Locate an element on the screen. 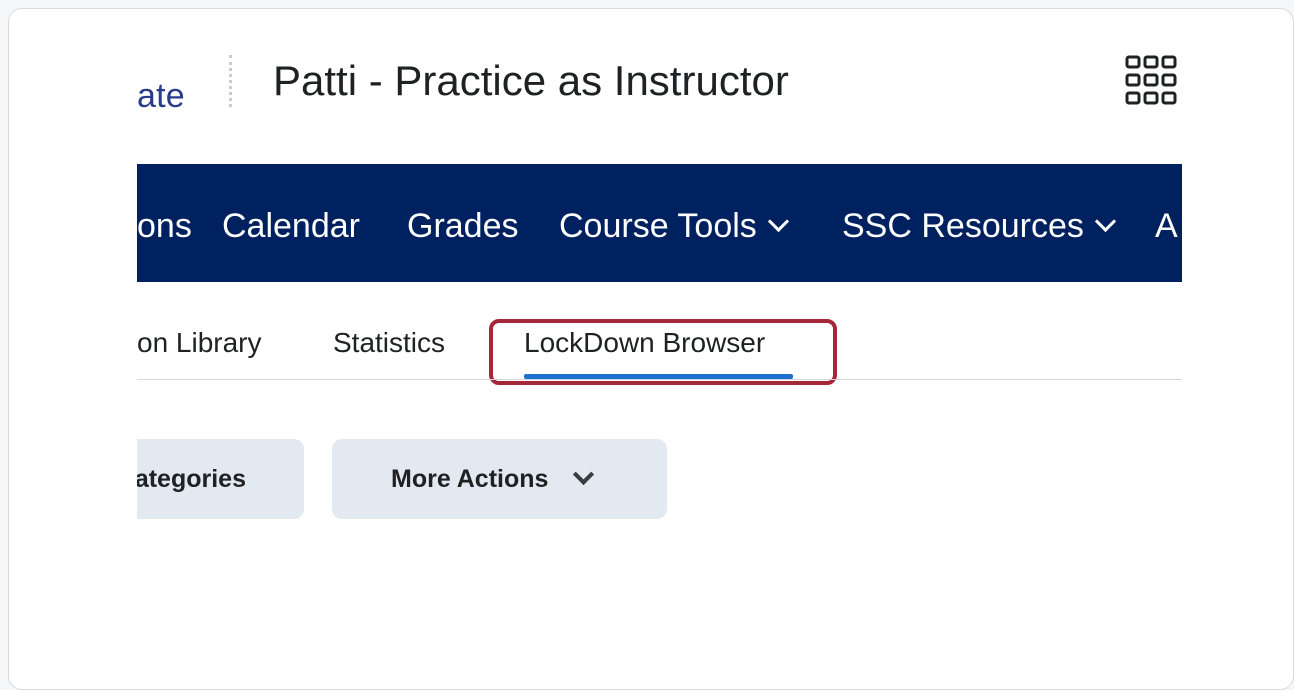 This screenshot has width=1294, height=690. nav-item-grades: Grades is located at coordinates (463, 226).